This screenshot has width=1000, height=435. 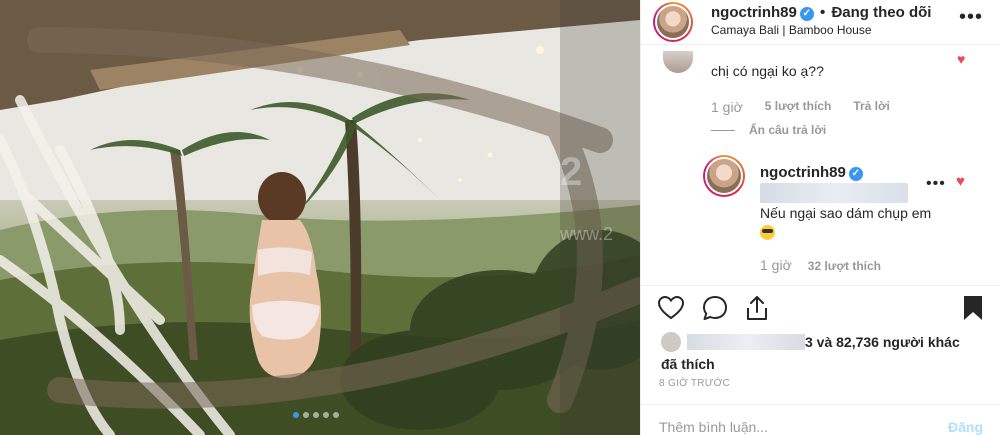 I want to click on bookmark-icon, so click(x=973, y=308).